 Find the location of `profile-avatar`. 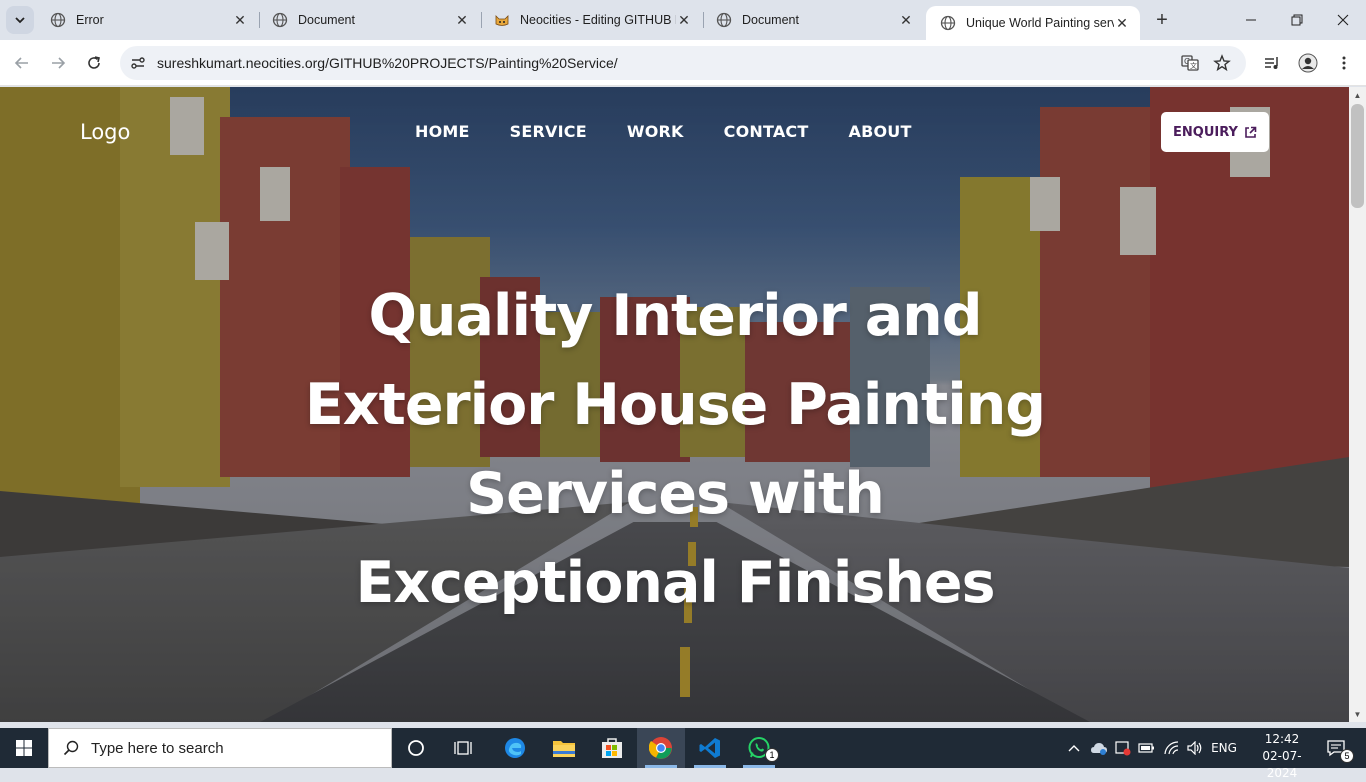

profile-avatar is located at coordinates (1308, 63).